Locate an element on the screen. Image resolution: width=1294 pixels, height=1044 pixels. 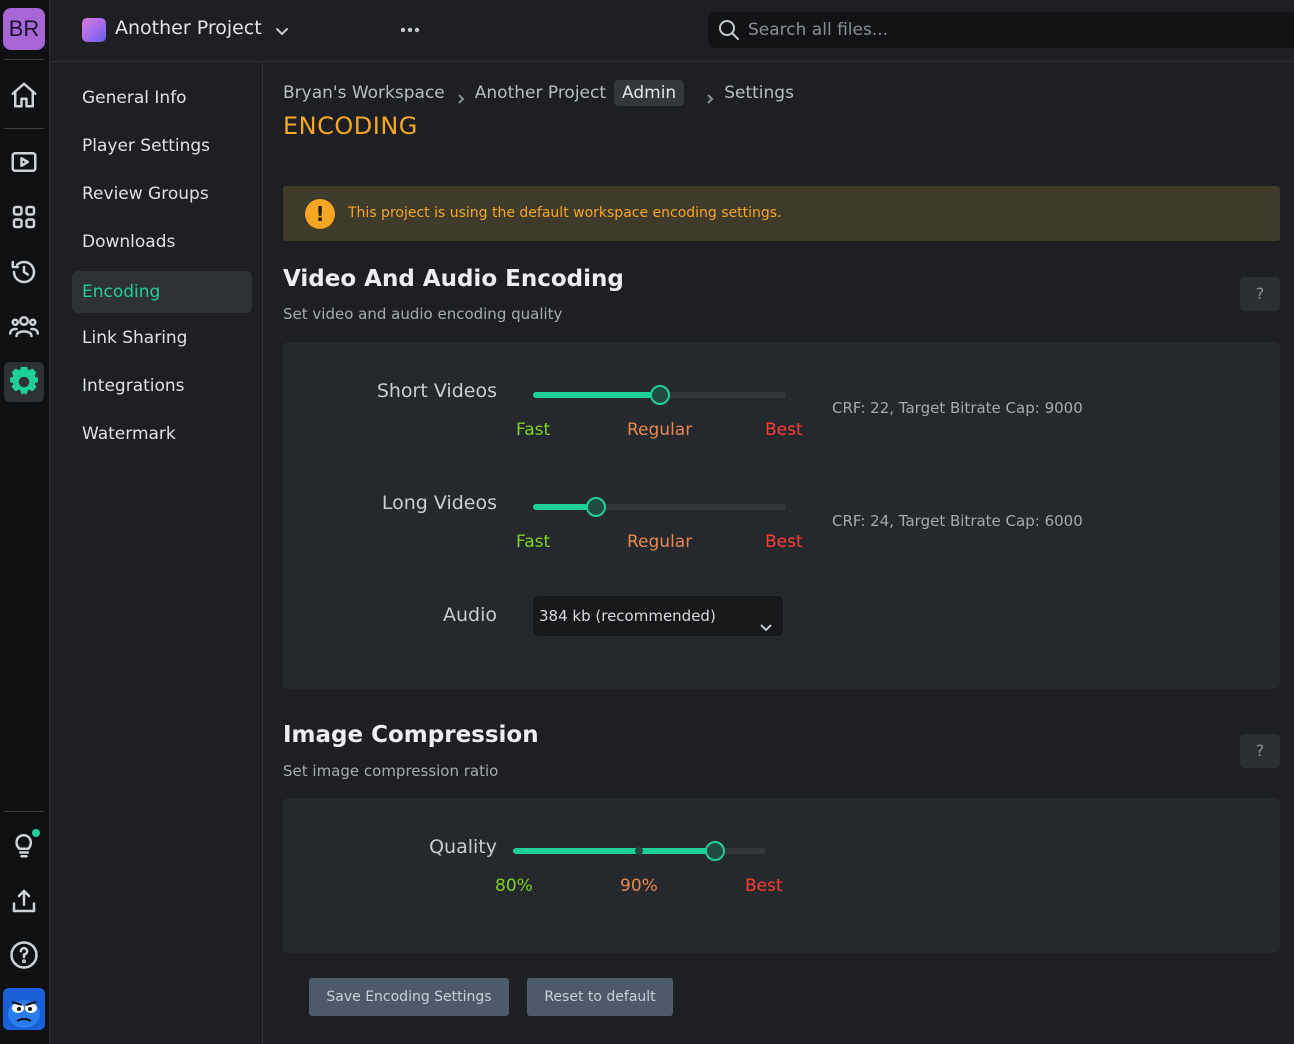
workspace-avatar: BR is located at coordinates (24, 29).